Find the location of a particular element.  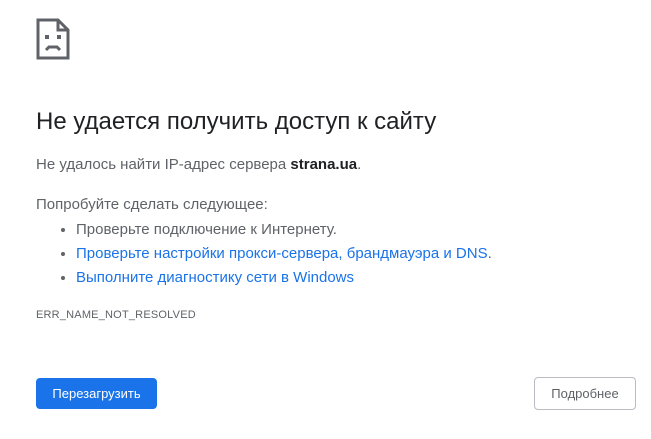

reload-button: Перезагрузить is located at coordinates (96, 393).